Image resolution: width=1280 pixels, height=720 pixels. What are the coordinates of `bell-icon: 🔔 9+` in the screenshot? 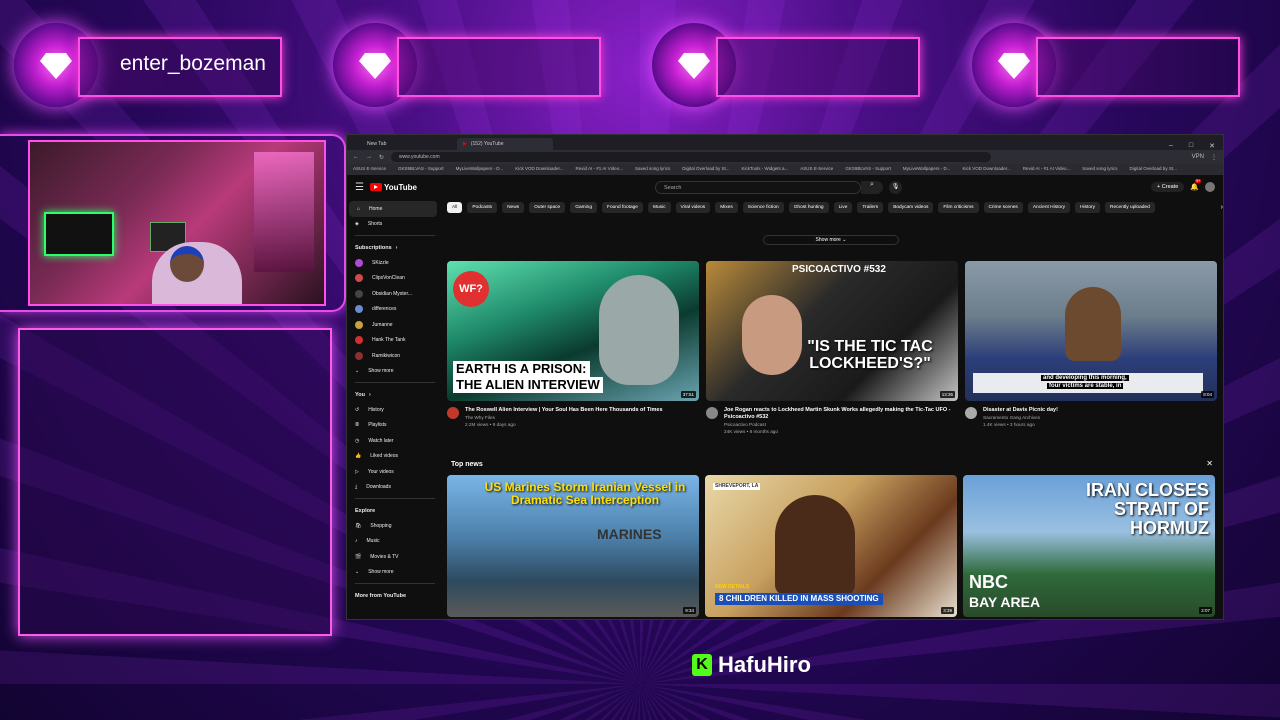 It's located at (1196, 185).